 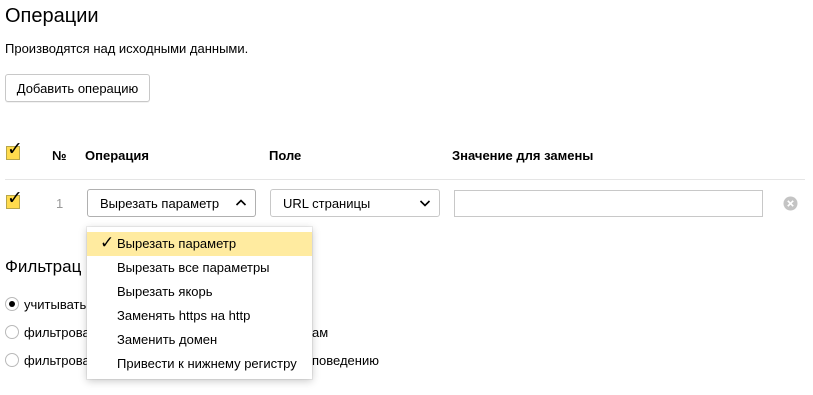 I want to click on chevron-down-icon, so click(x=425, y=204).